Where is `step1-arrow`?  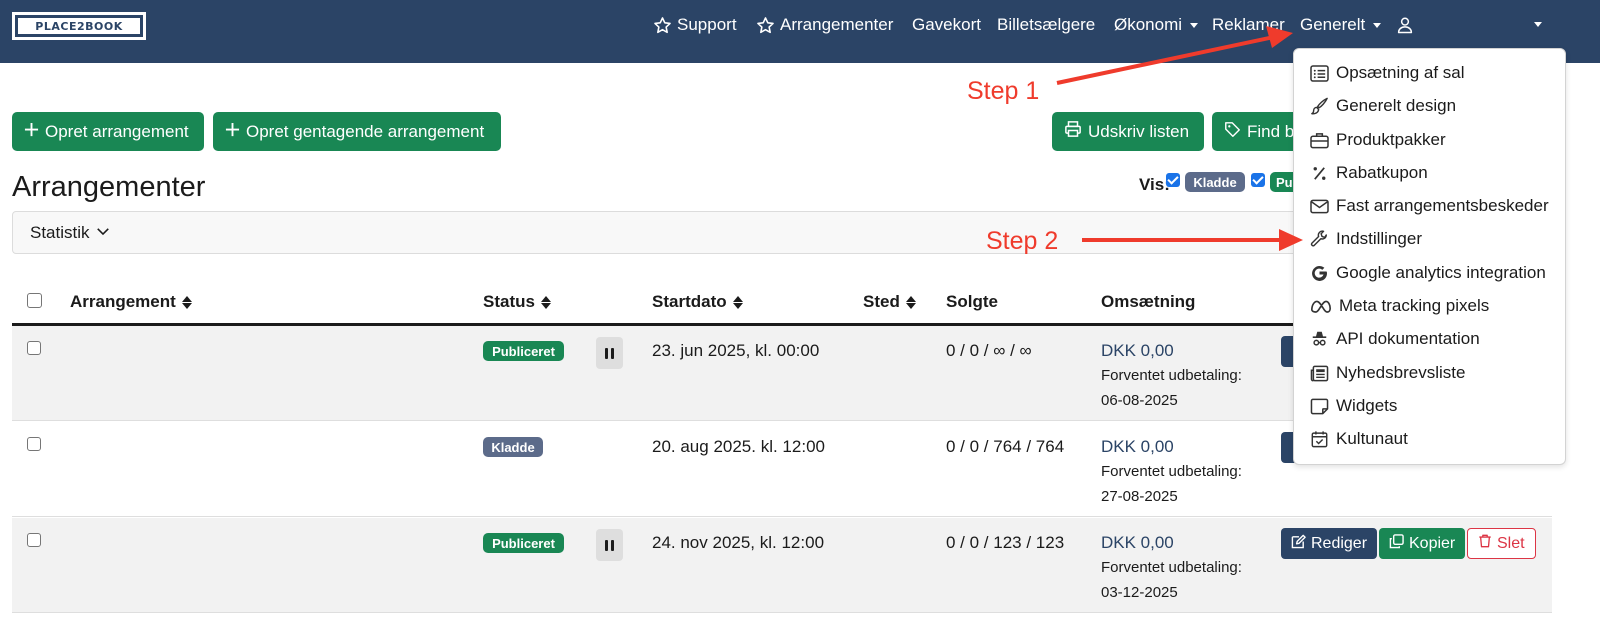 step1-arrow is located at coordinates (1174, 55).